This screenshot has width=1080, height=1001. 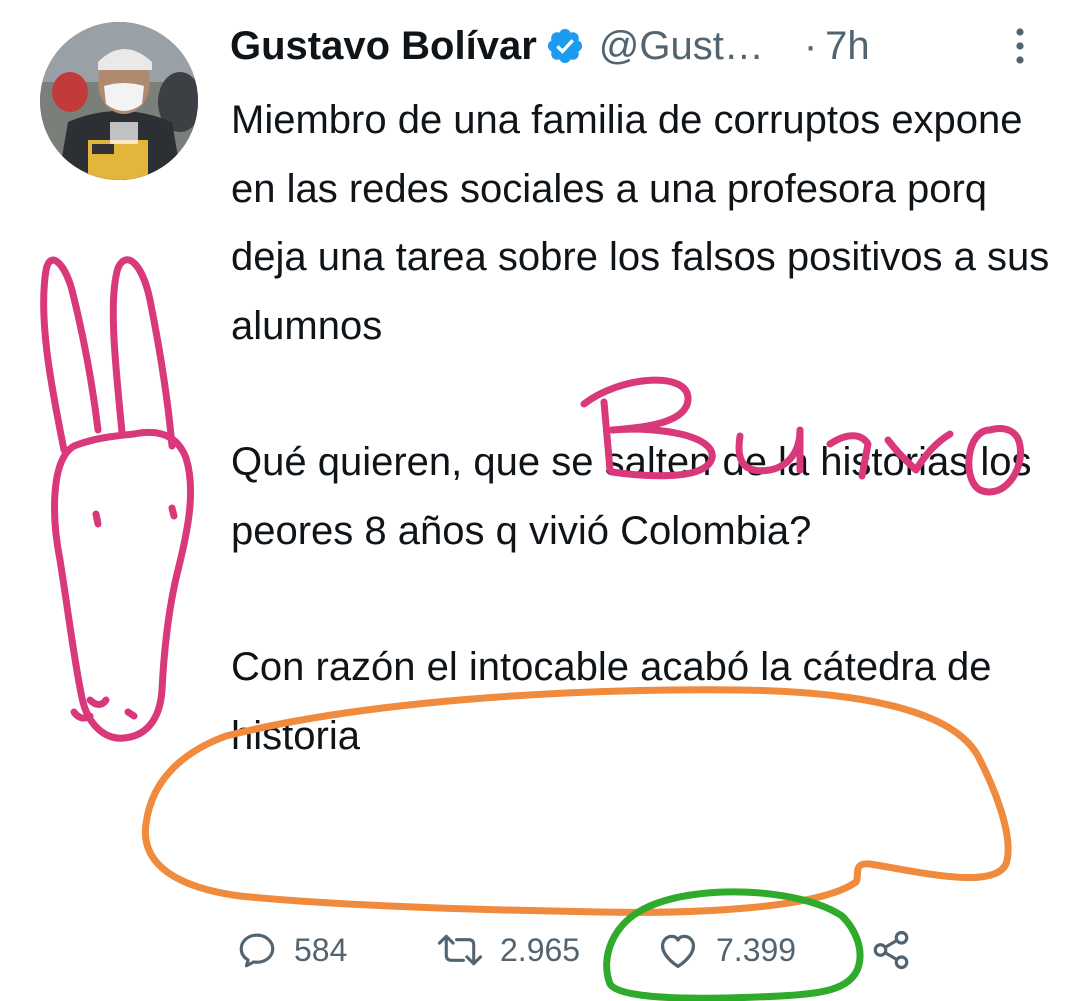 I want to click on donkey-drawing, so click(x=117, y=499).